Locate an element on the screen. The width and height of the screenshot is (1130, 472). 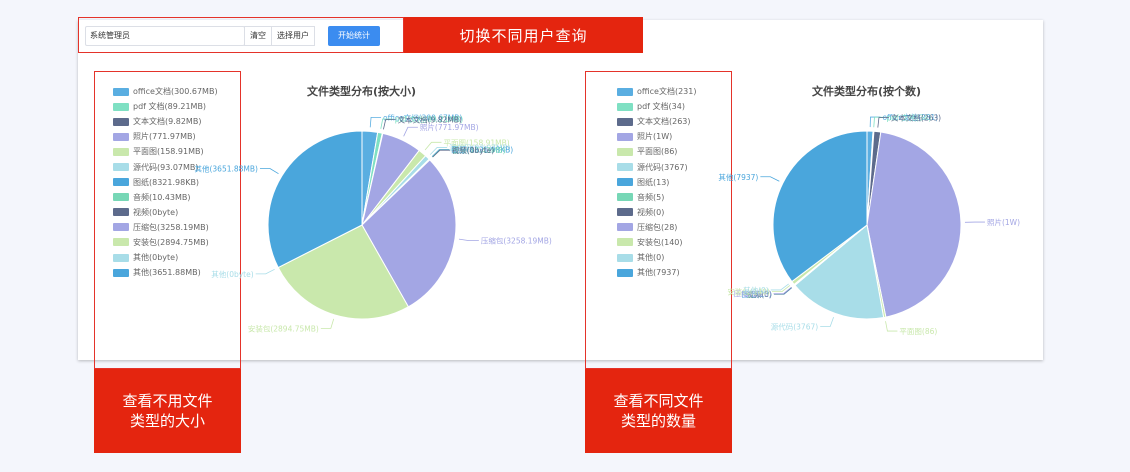
count-legend-item: office文档(231) is located at coordinates (656, 91).